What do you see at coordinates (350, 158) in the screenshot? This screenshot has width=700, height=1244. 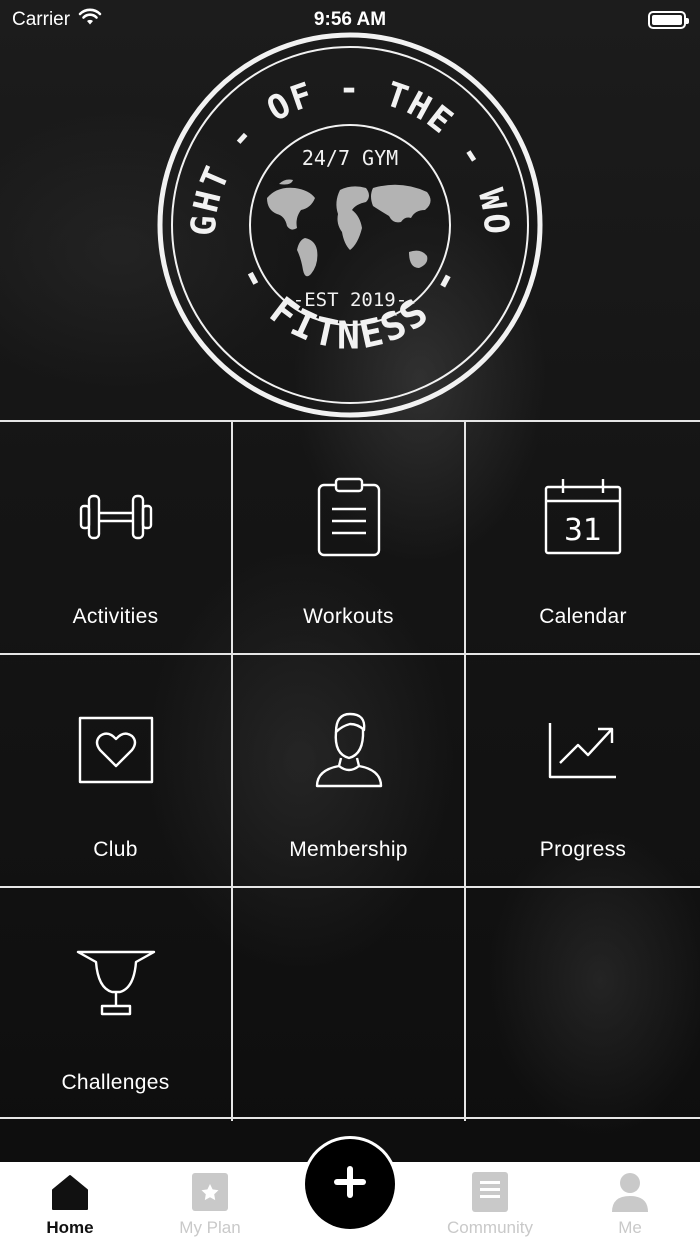 I see `logo-inner-top-text: 24/7 GYM` at bounding box center [350, 158].